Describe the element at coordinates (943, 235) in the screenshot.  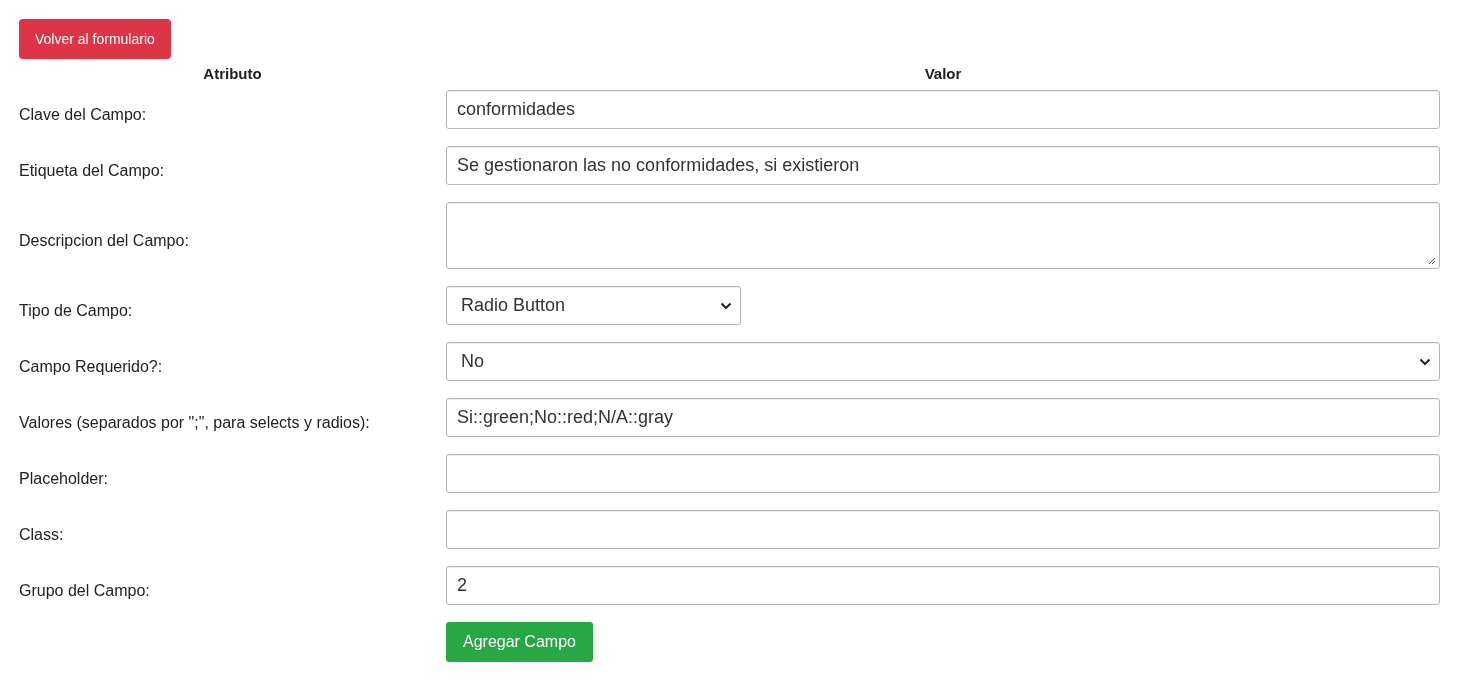
I see `textarea-field` at that location.